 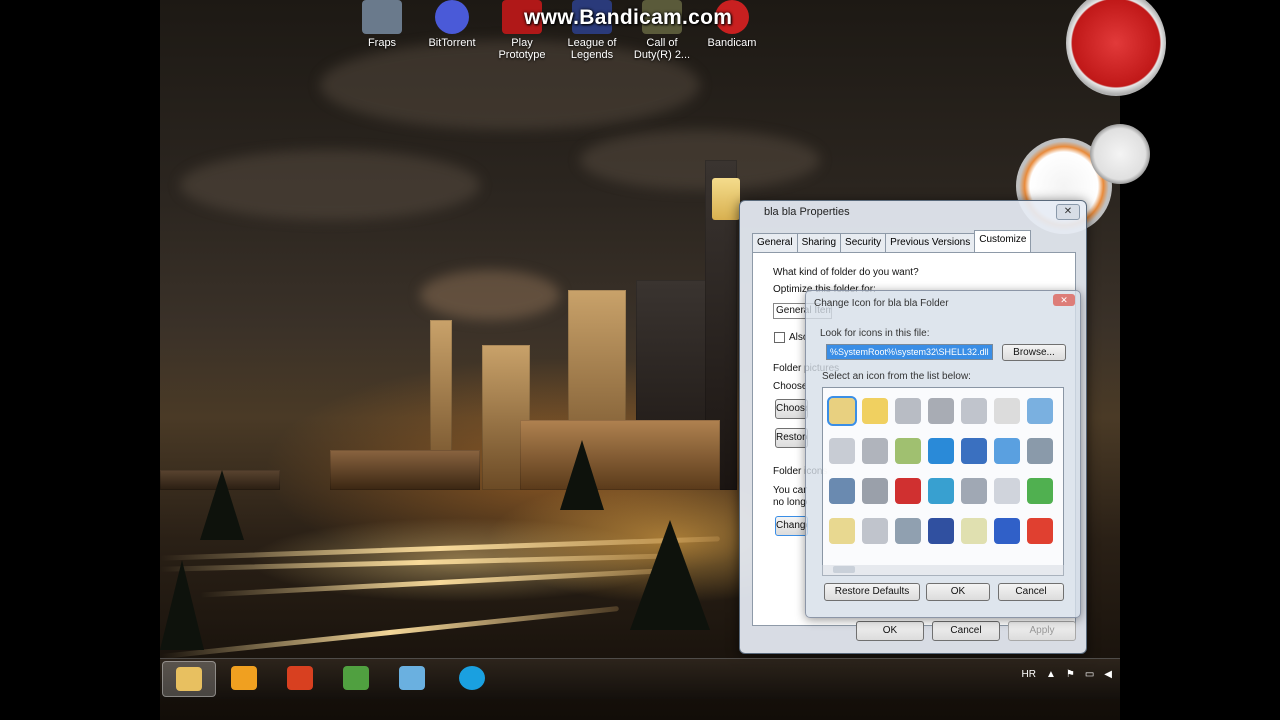 I want to click on tab-security: Security, so click(x=863, y=243).